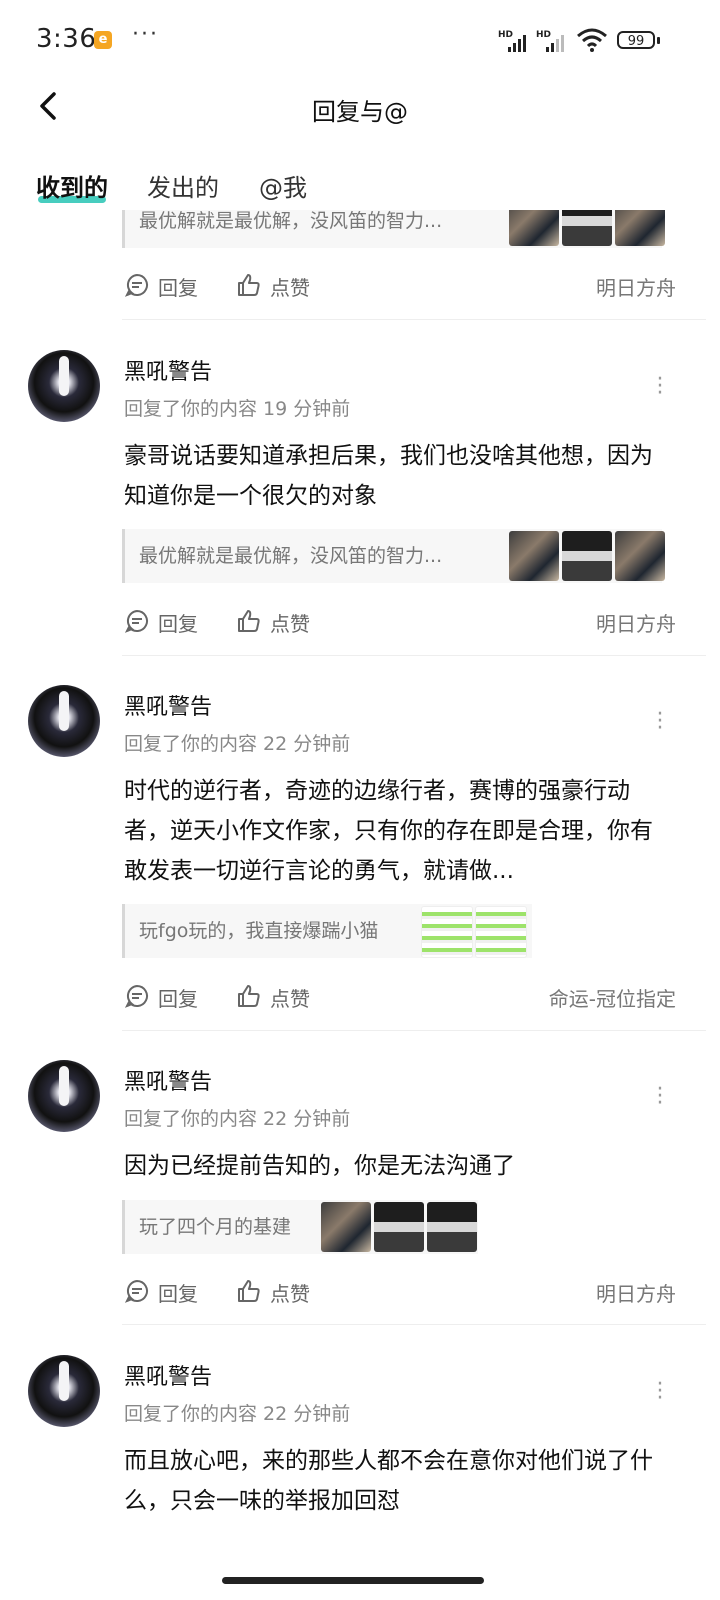 Image resolution: width=720 pixels, height=1600 pixels. Describe the element at coordinates (636, 40) in the screenshot. I see `battery-icon: 99` at that location.